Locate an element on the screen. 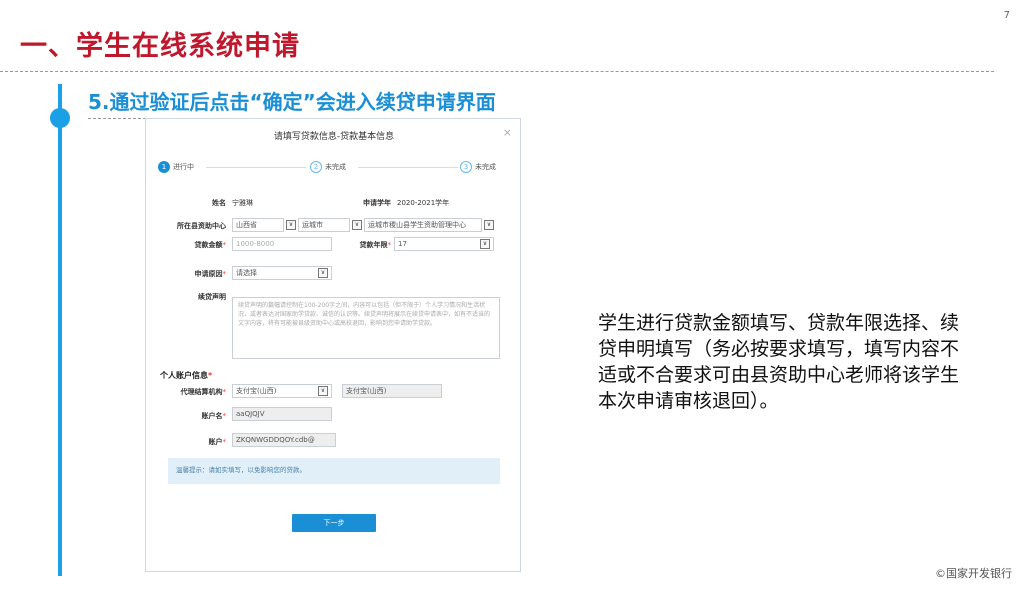 This screenshot has width=1024, height=591. close-icon: × is located at coordinates (507, 132).